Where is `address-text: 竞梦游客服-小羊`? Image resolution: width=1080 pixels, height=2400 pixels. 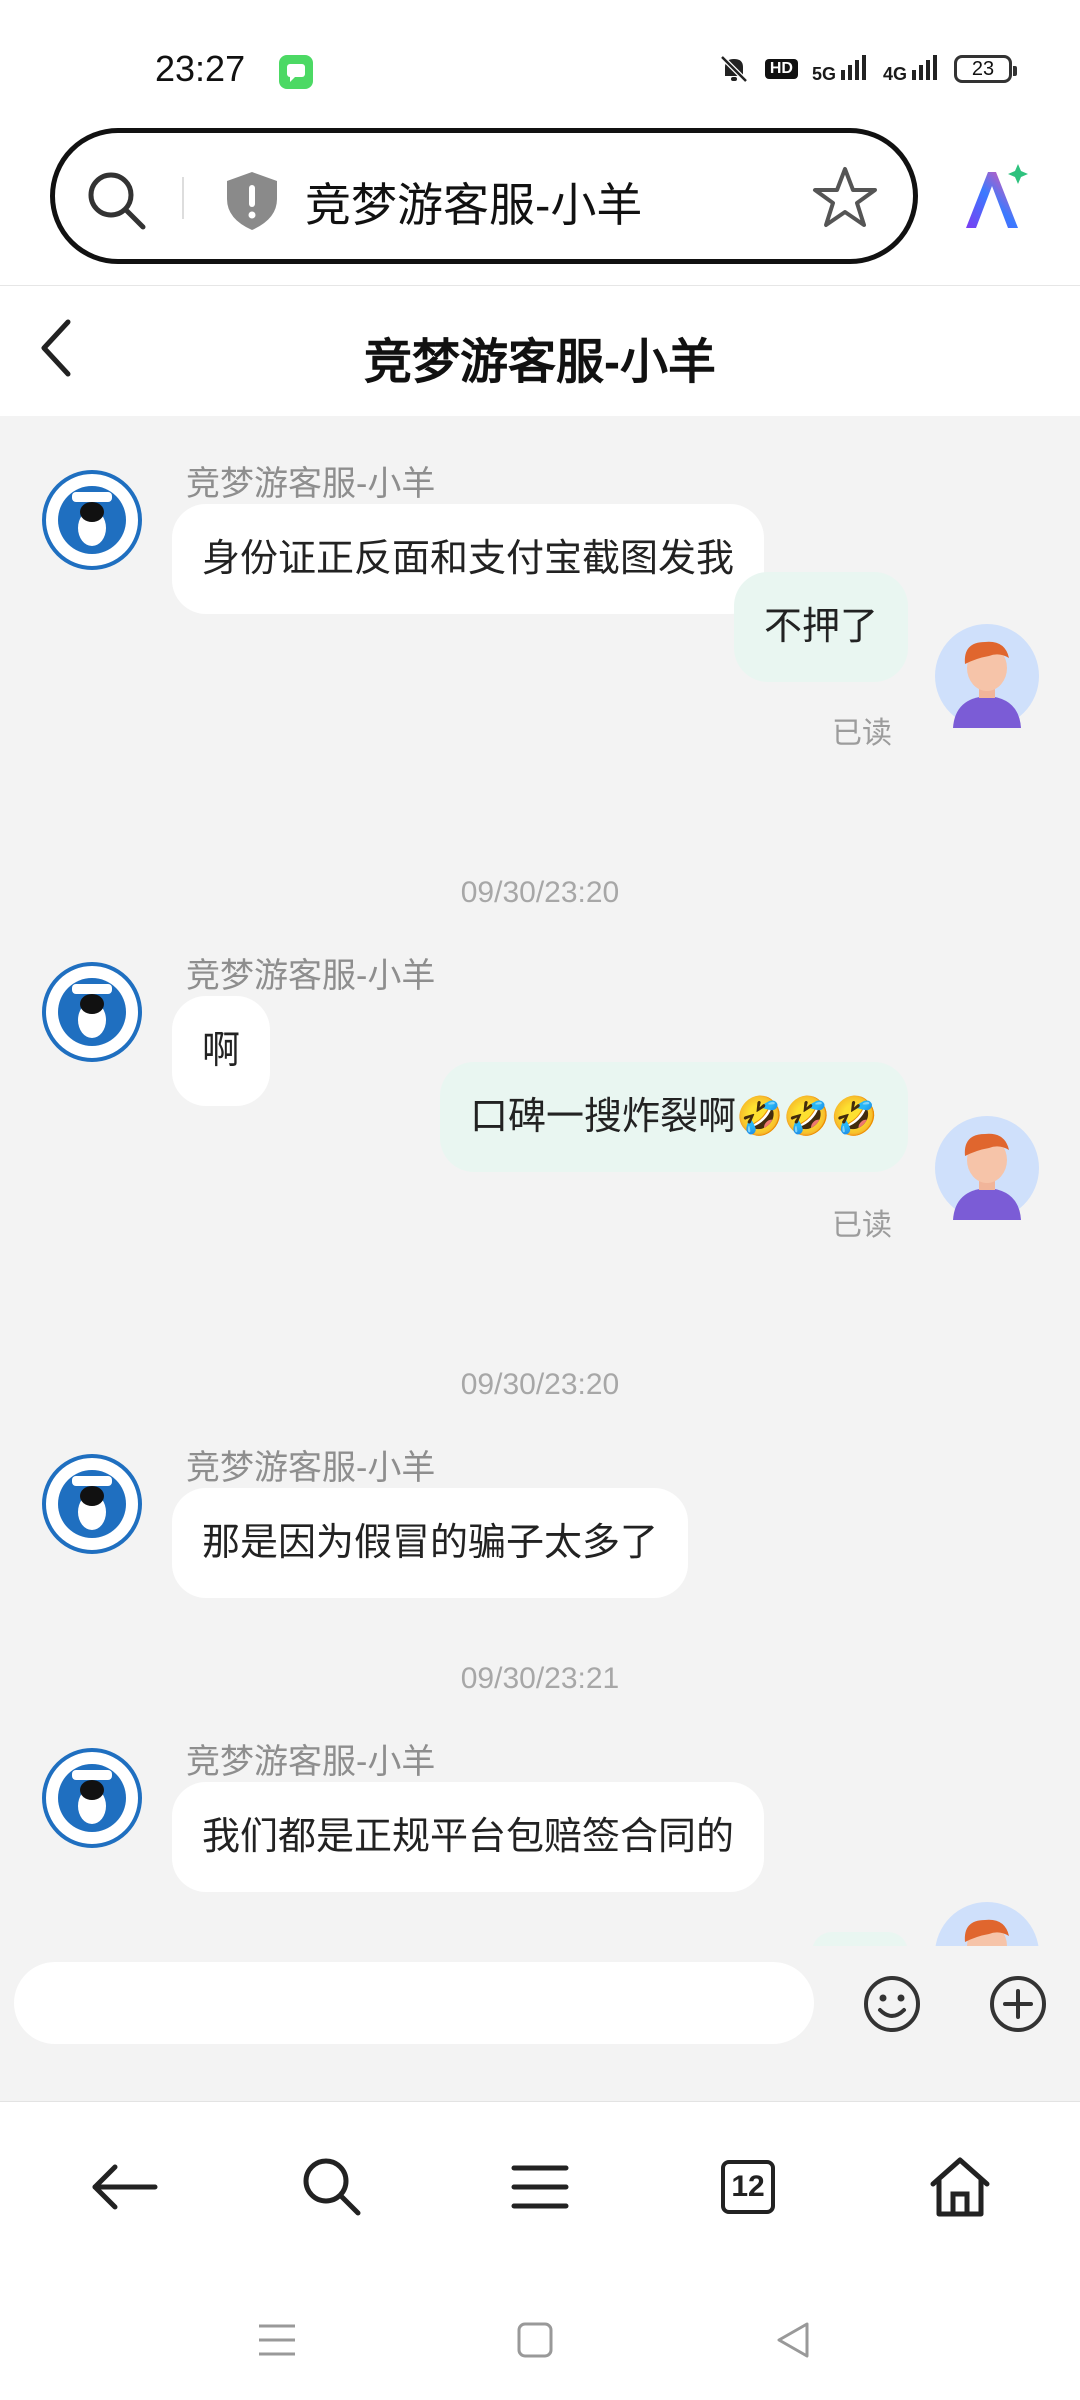 address-text: 竞梦游客服-小羊 is located at coordinates (473, 202).